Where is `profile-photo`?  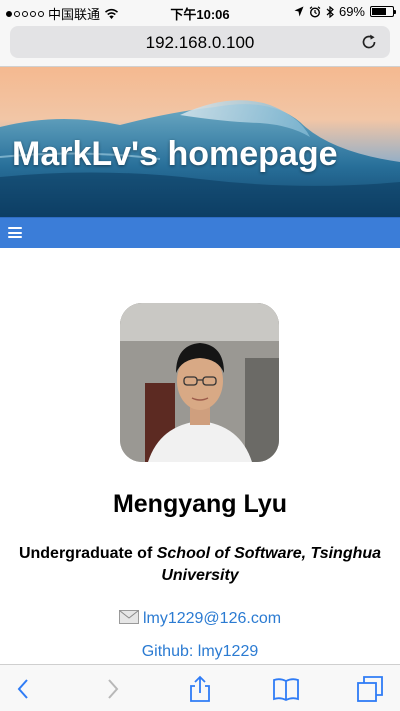
profile-photo is located at coordinates (199, 382).